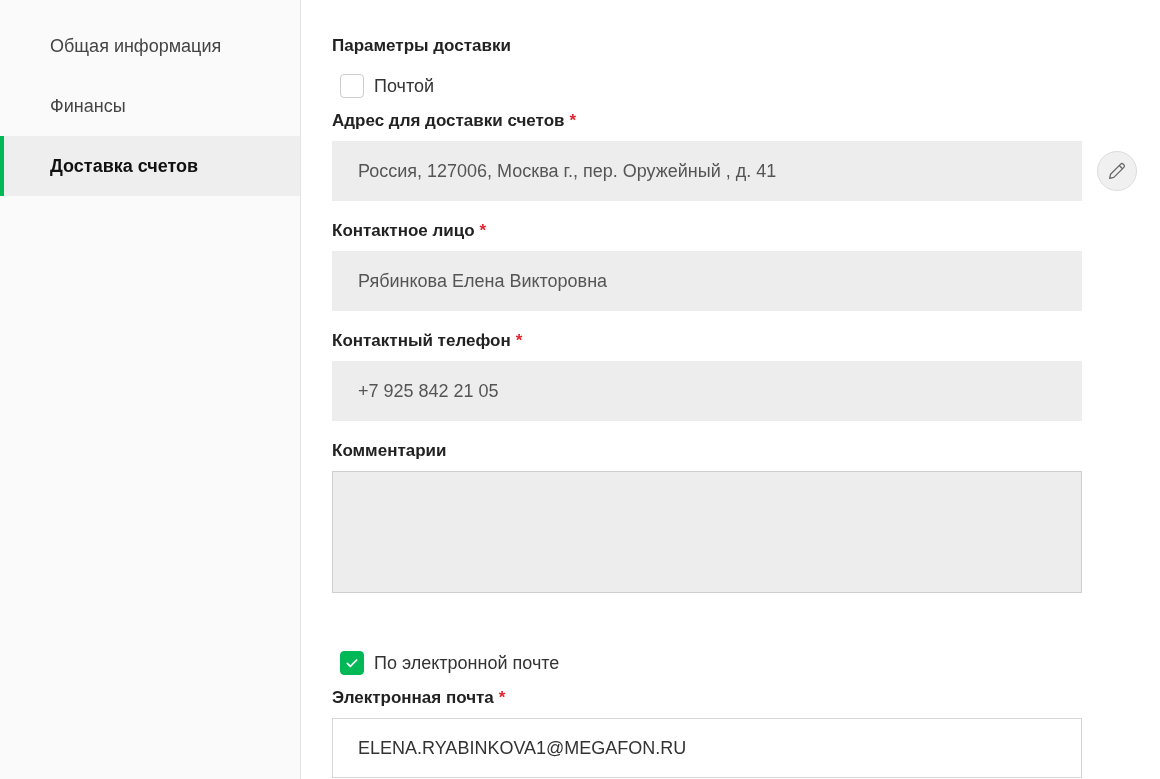 Image resolution: width=1160 pixels, height=779 pixels. I want to click on sidebar-item: Общая информация, so click(150, 46).